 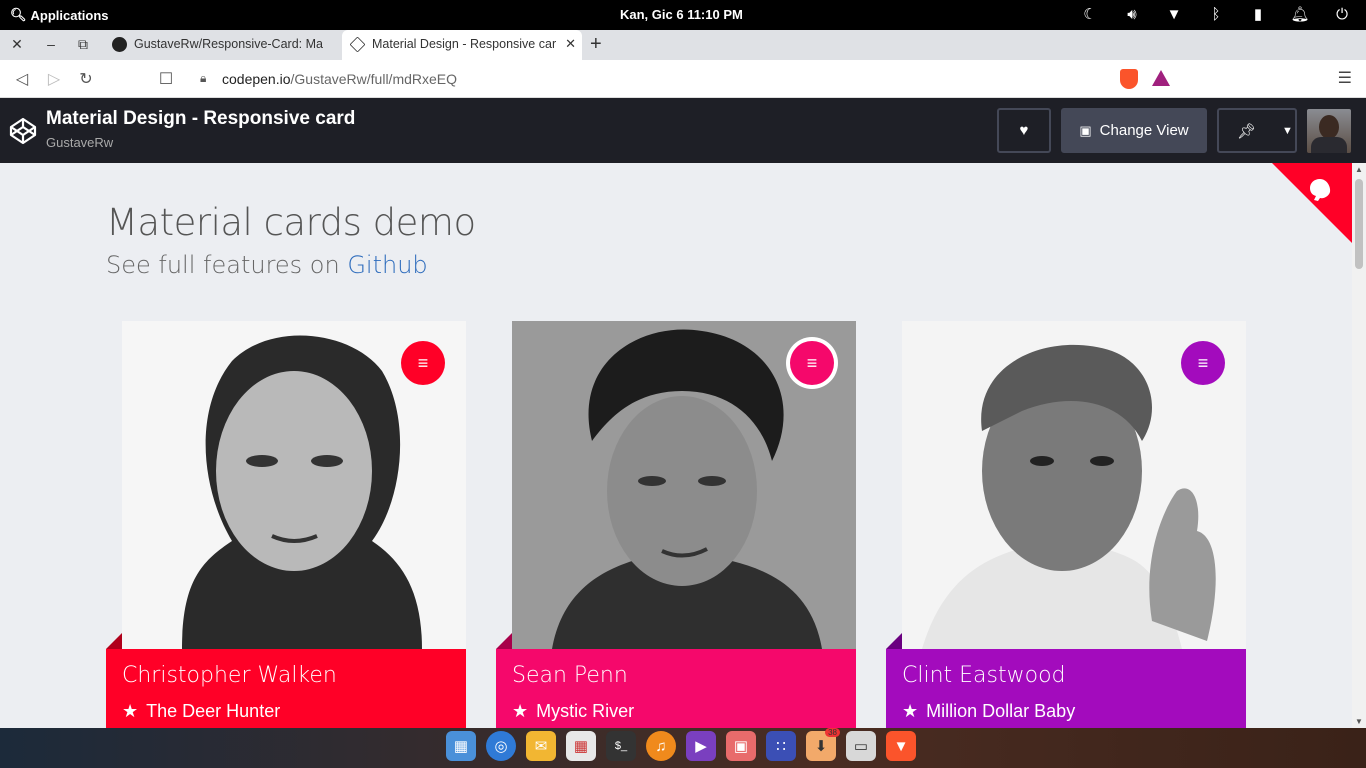 I want to click on files-icon: ▭, so click(x=861, y=746).